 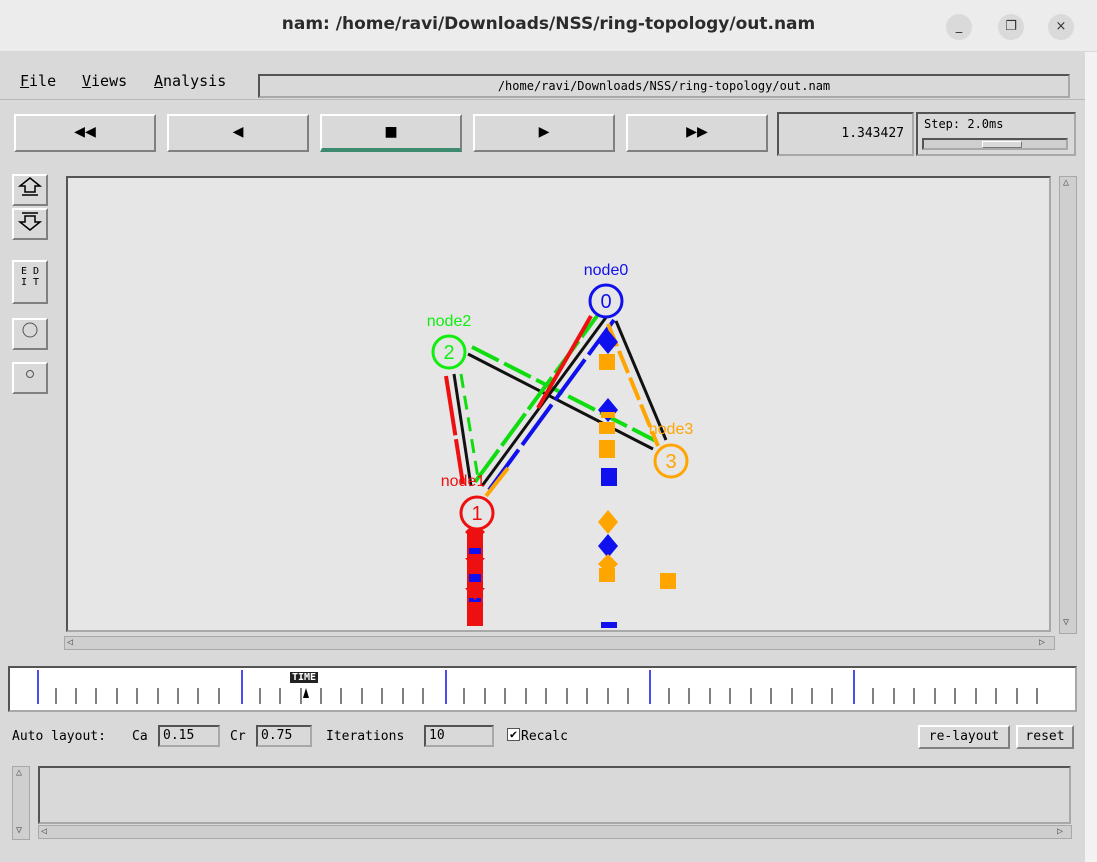 I want to click on time-display: 1.343427, so click(x=845, y=134).